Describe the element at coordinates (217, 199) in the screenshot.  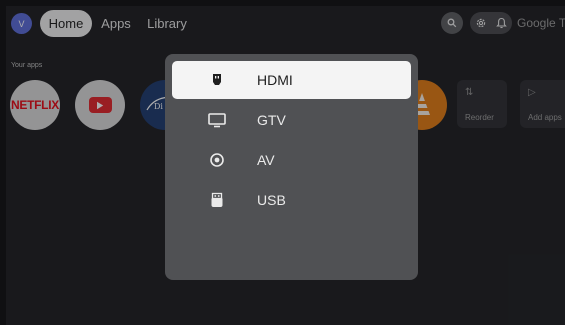
I see `usb-icon` at that location.